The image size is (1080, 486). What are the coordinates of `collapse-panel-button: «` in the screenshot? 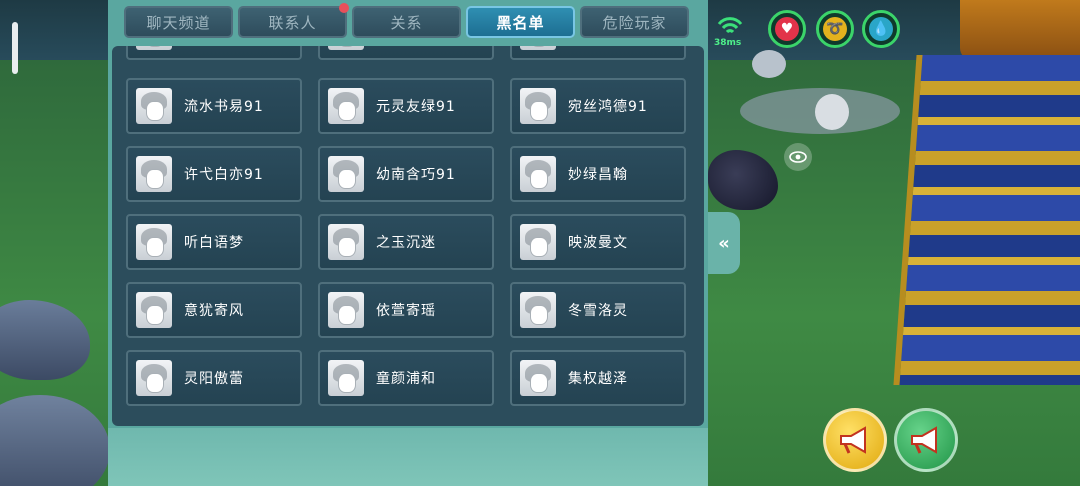 It's located at (724, 243).